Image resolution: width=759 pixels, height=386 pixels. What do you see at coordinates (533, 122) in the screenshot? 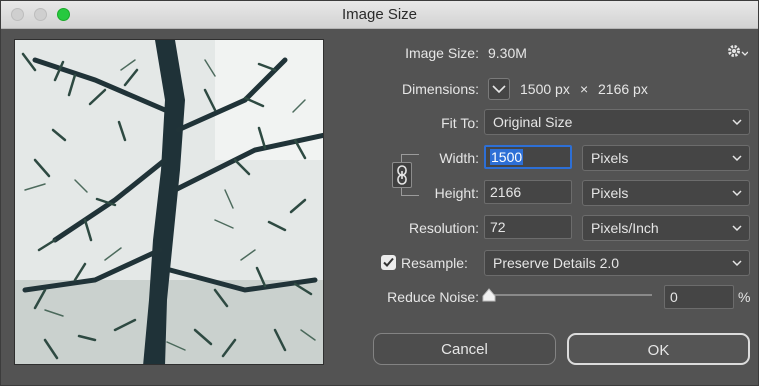
I see `fit-to-value: Original Size` at bounding box center [533, 122].